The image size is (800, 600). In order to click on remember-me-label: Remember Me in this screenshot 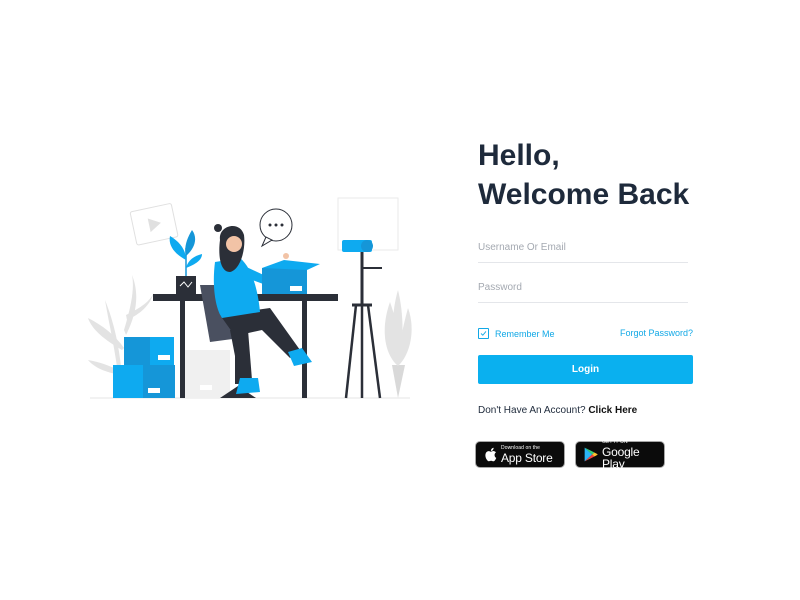, I will do `click(525, 333)`.